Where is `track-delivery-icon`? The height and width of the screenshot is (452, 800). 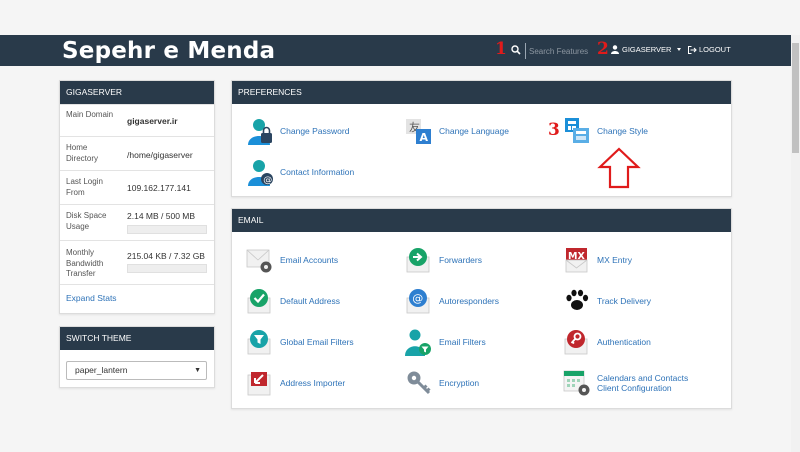
track-delivery-icon is located at coordinates (577, 299).